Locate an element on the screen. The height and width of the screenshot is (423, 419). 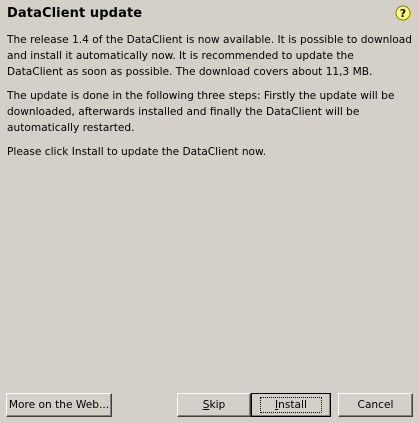
install-label: Install is located at coordinates (291, 405).